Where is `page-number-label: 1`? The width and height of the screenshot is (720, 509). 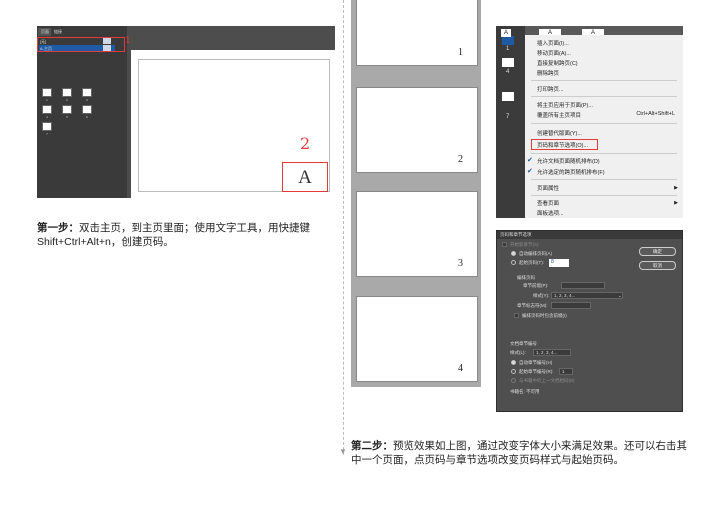
page-number-label: 1 is located at coordinates (508, 49).